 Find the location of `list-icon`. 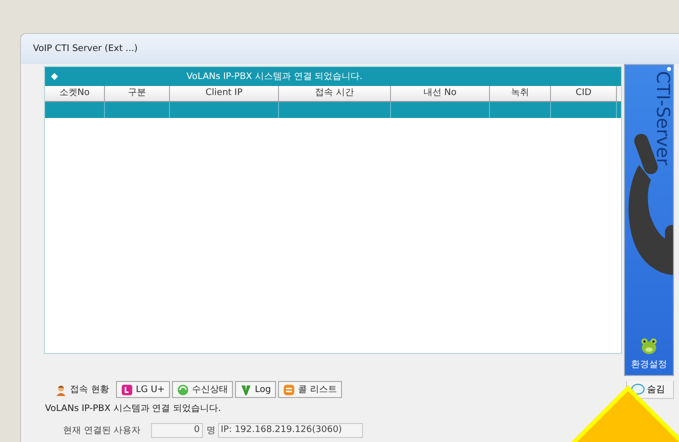

list-icon is located at coordinates (288, 390).